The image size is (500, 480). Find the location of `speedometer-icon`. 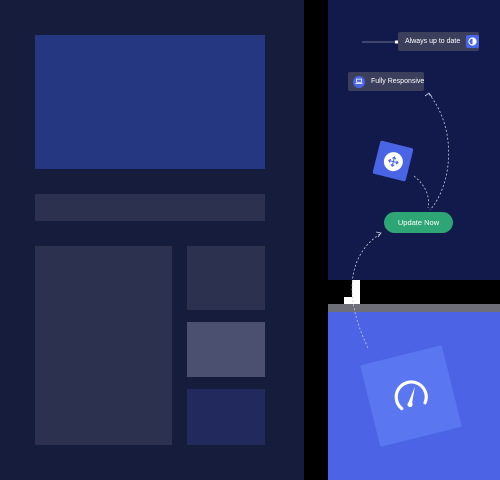

speedometer-icon is located at coordinates (411, 395).